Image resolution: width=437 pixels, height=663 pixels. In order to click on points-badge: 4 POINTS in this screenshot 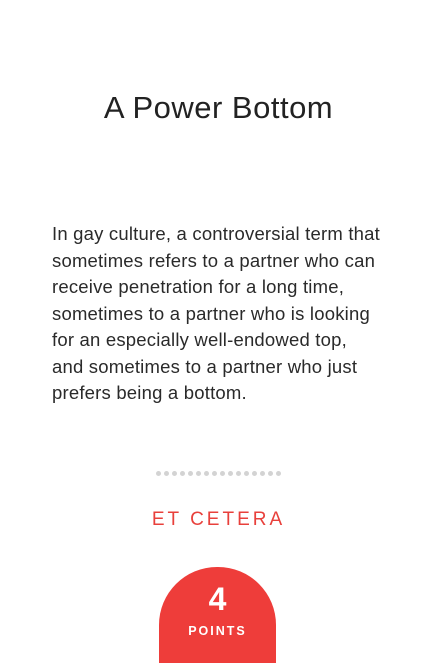, I will do `click(217, 615)`.